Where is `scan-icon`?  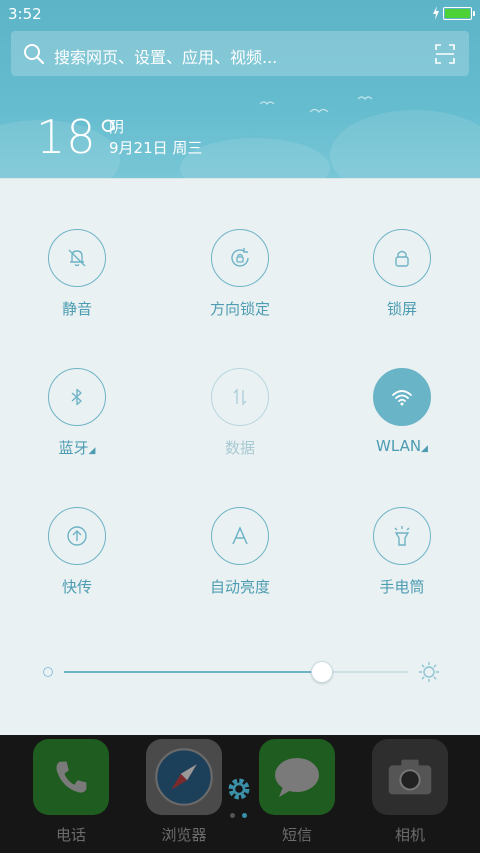 scan-icon is located at coordinates (445, 54).